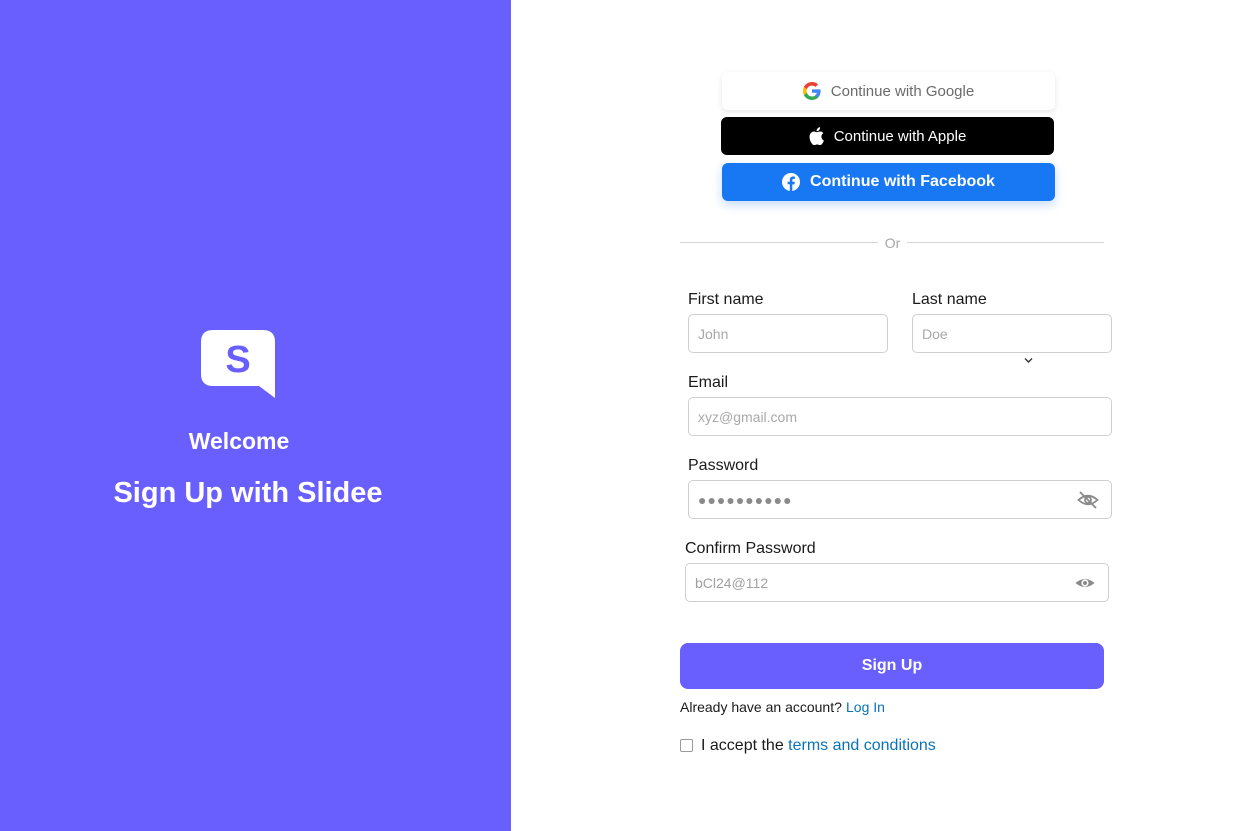 Image resolution: width=1246 pixels, height=831 pixels. I want to click on last-name-input, so click(1012, 333).